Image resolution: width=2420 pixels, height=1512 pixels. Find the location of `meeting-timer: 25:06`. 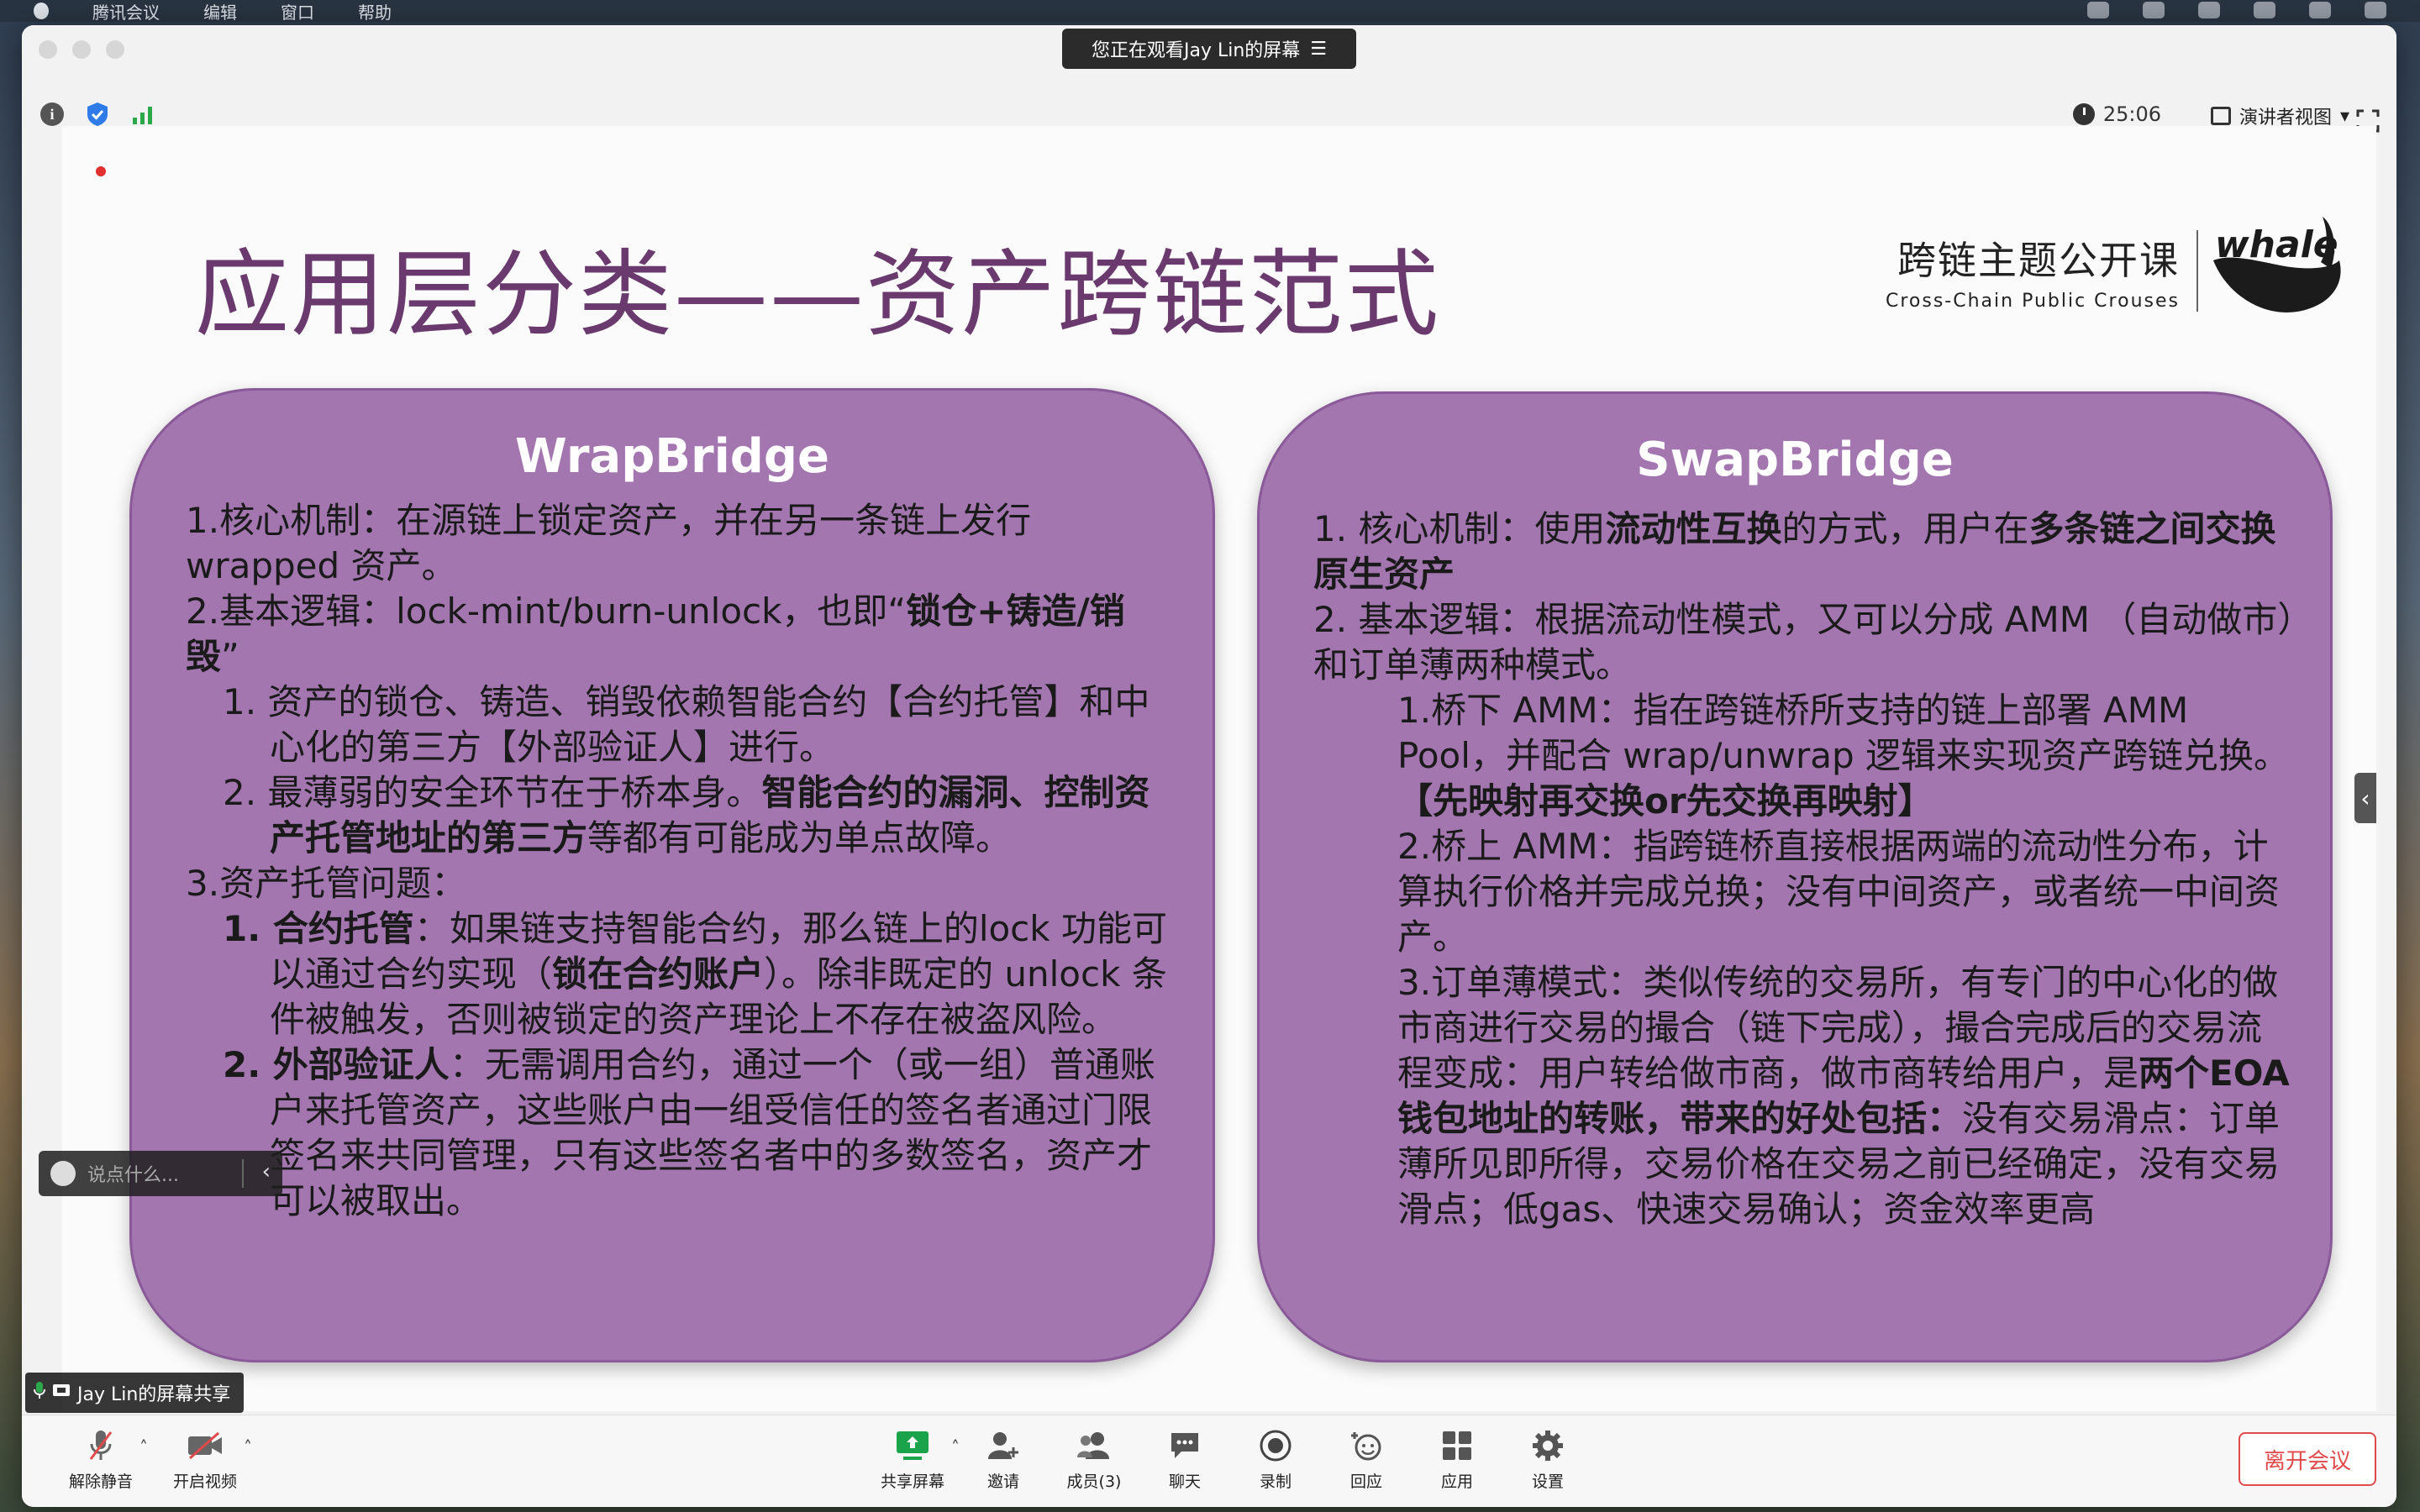

meeting-timer: 25:06 is located at coordinates (2116, 114).